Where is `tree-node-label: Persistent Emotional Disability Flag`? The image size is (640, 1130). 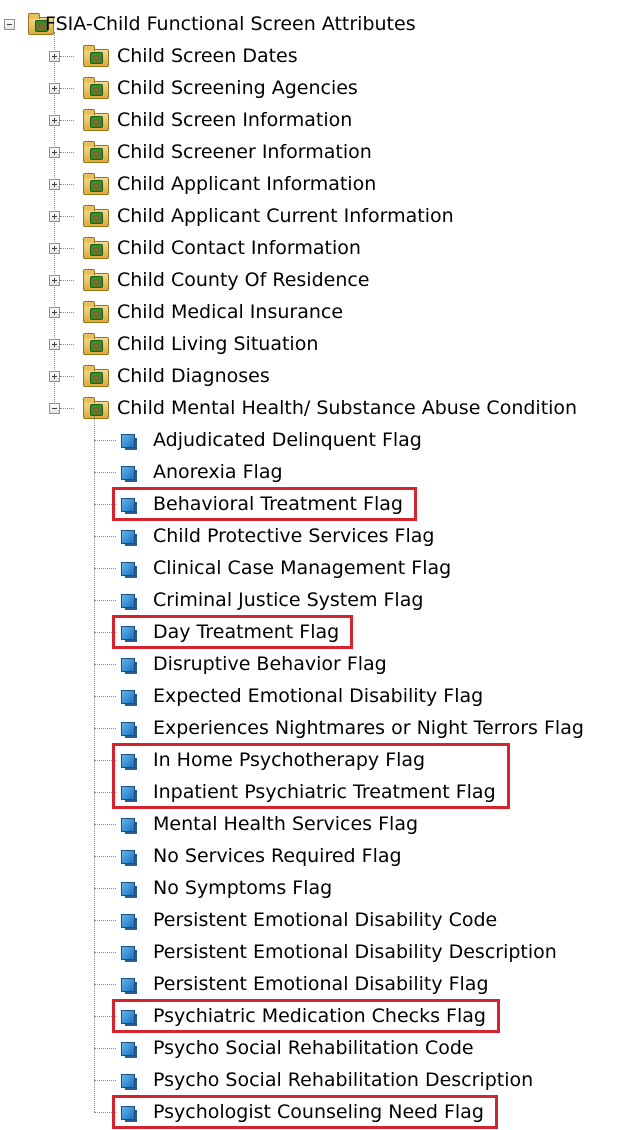 tree-node-label: Persistent Emotional Disability Flag is located at coordinates (321, 984).